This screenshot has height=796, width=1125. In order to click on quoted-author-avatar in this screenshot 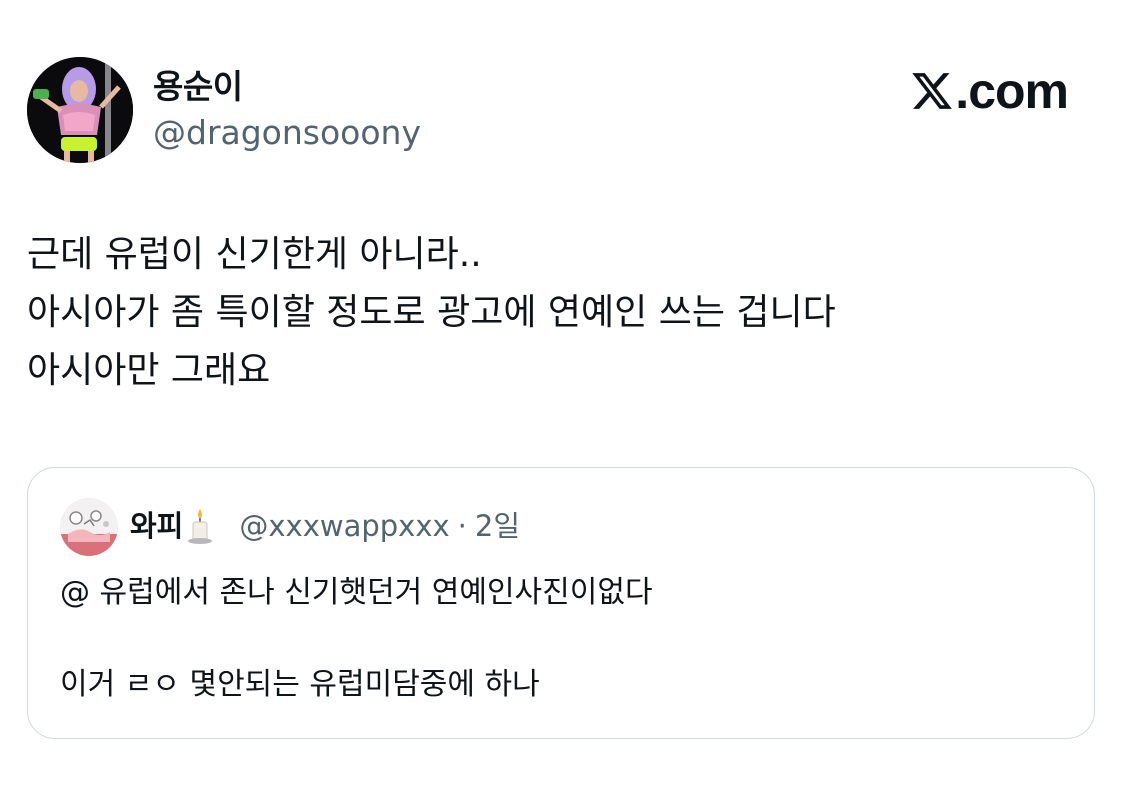, I will do `click(89, 527)`.